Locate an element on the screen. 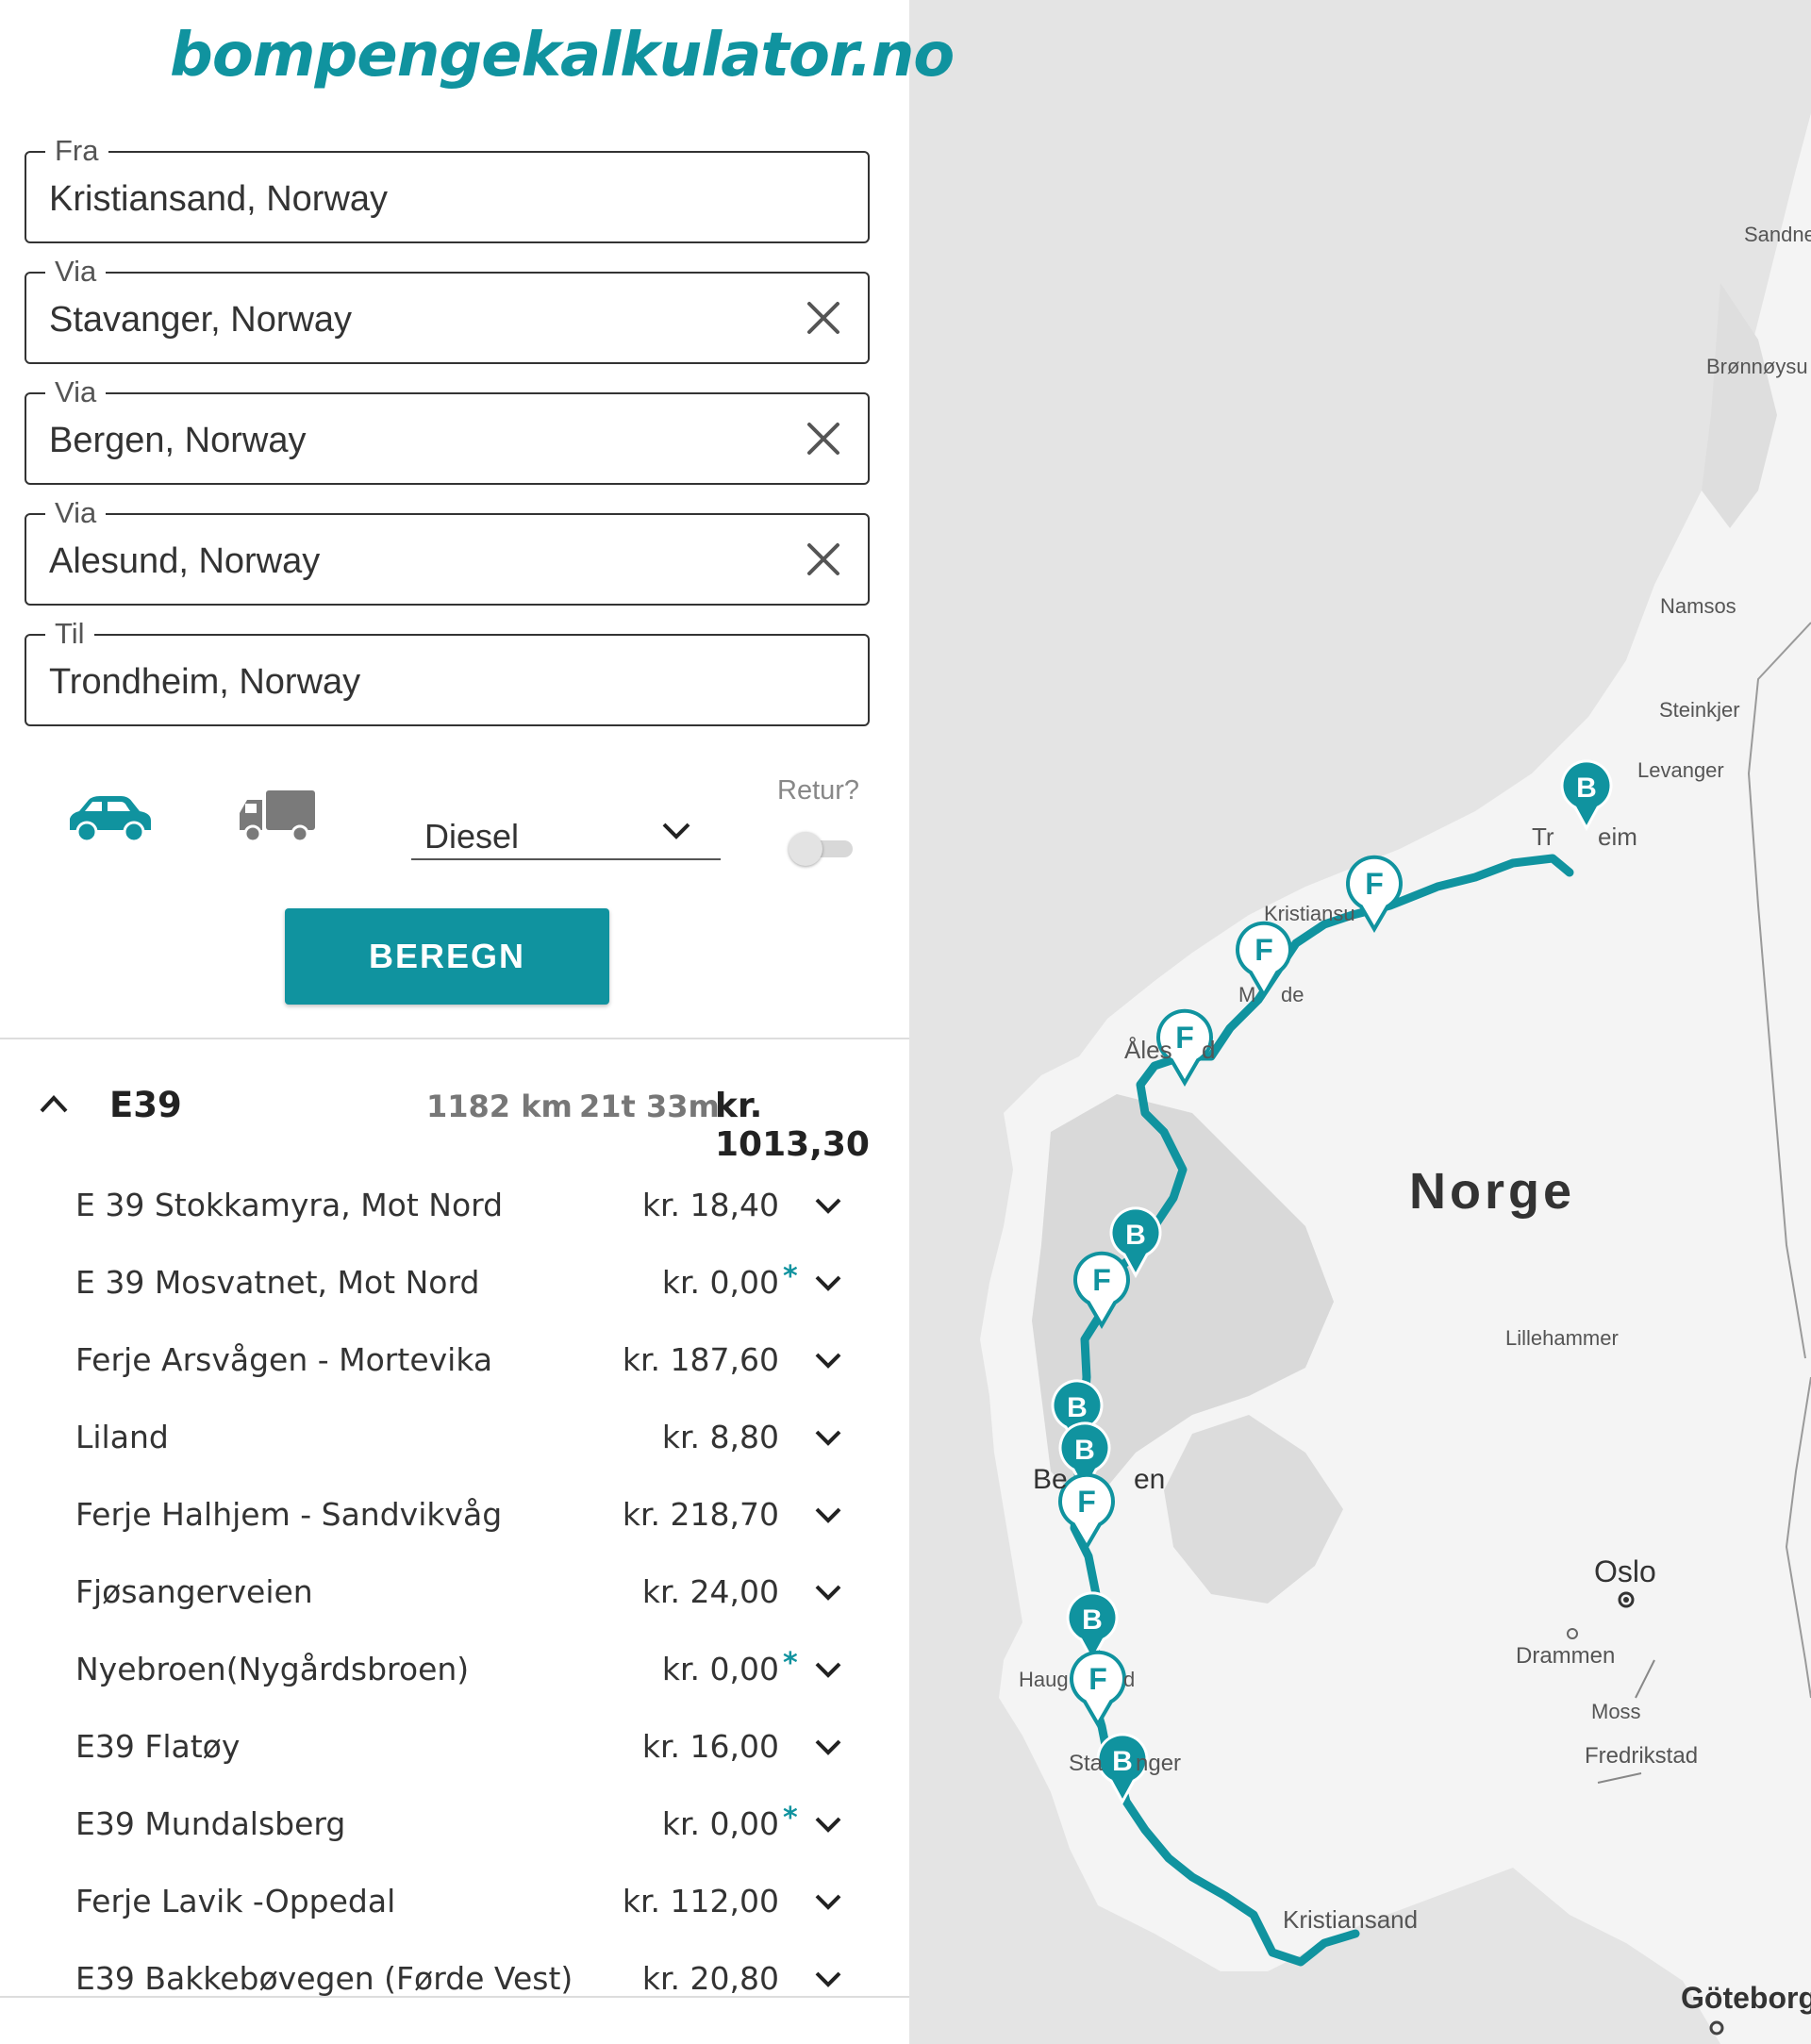  toll-name: Nyebroen(Nygårdsbroen) is located at coordinates (273, 1669).